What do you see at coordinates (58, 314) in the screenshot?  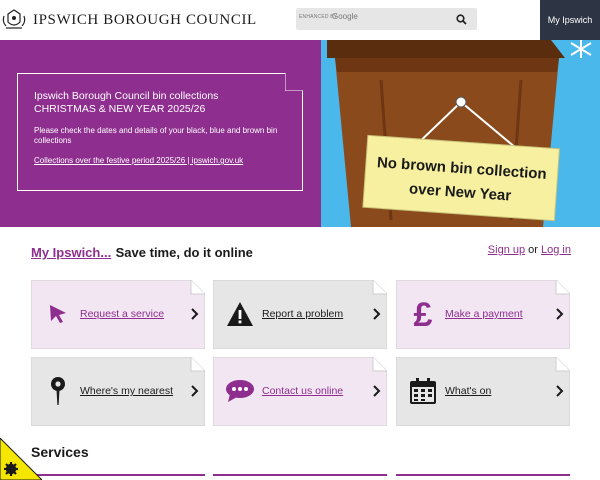 I see `cursor-arrow-icon` at bounding box center [58, 314].